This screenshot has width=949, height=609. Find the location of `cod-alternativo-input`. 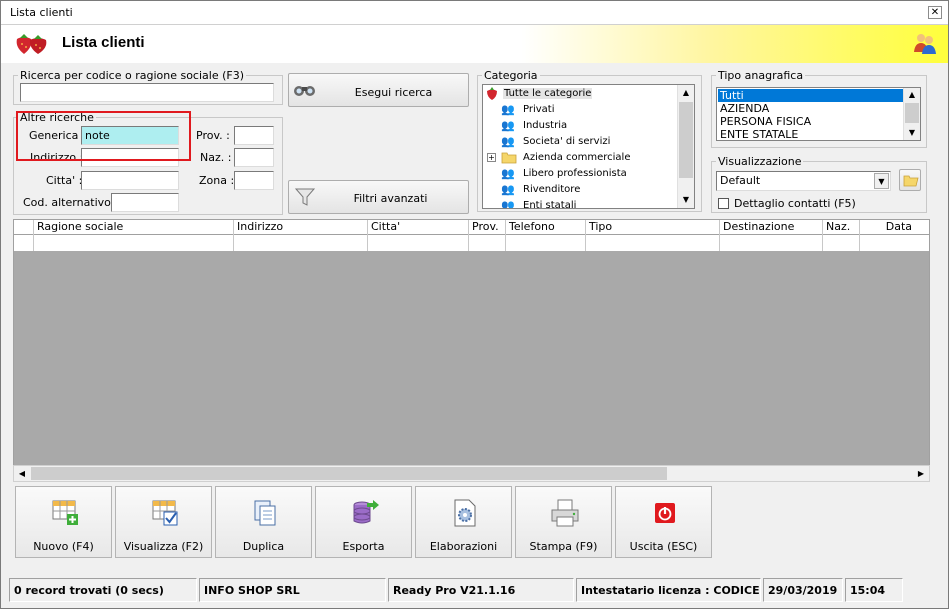

cod-alternativo-input is located at coordinates (145, 202).